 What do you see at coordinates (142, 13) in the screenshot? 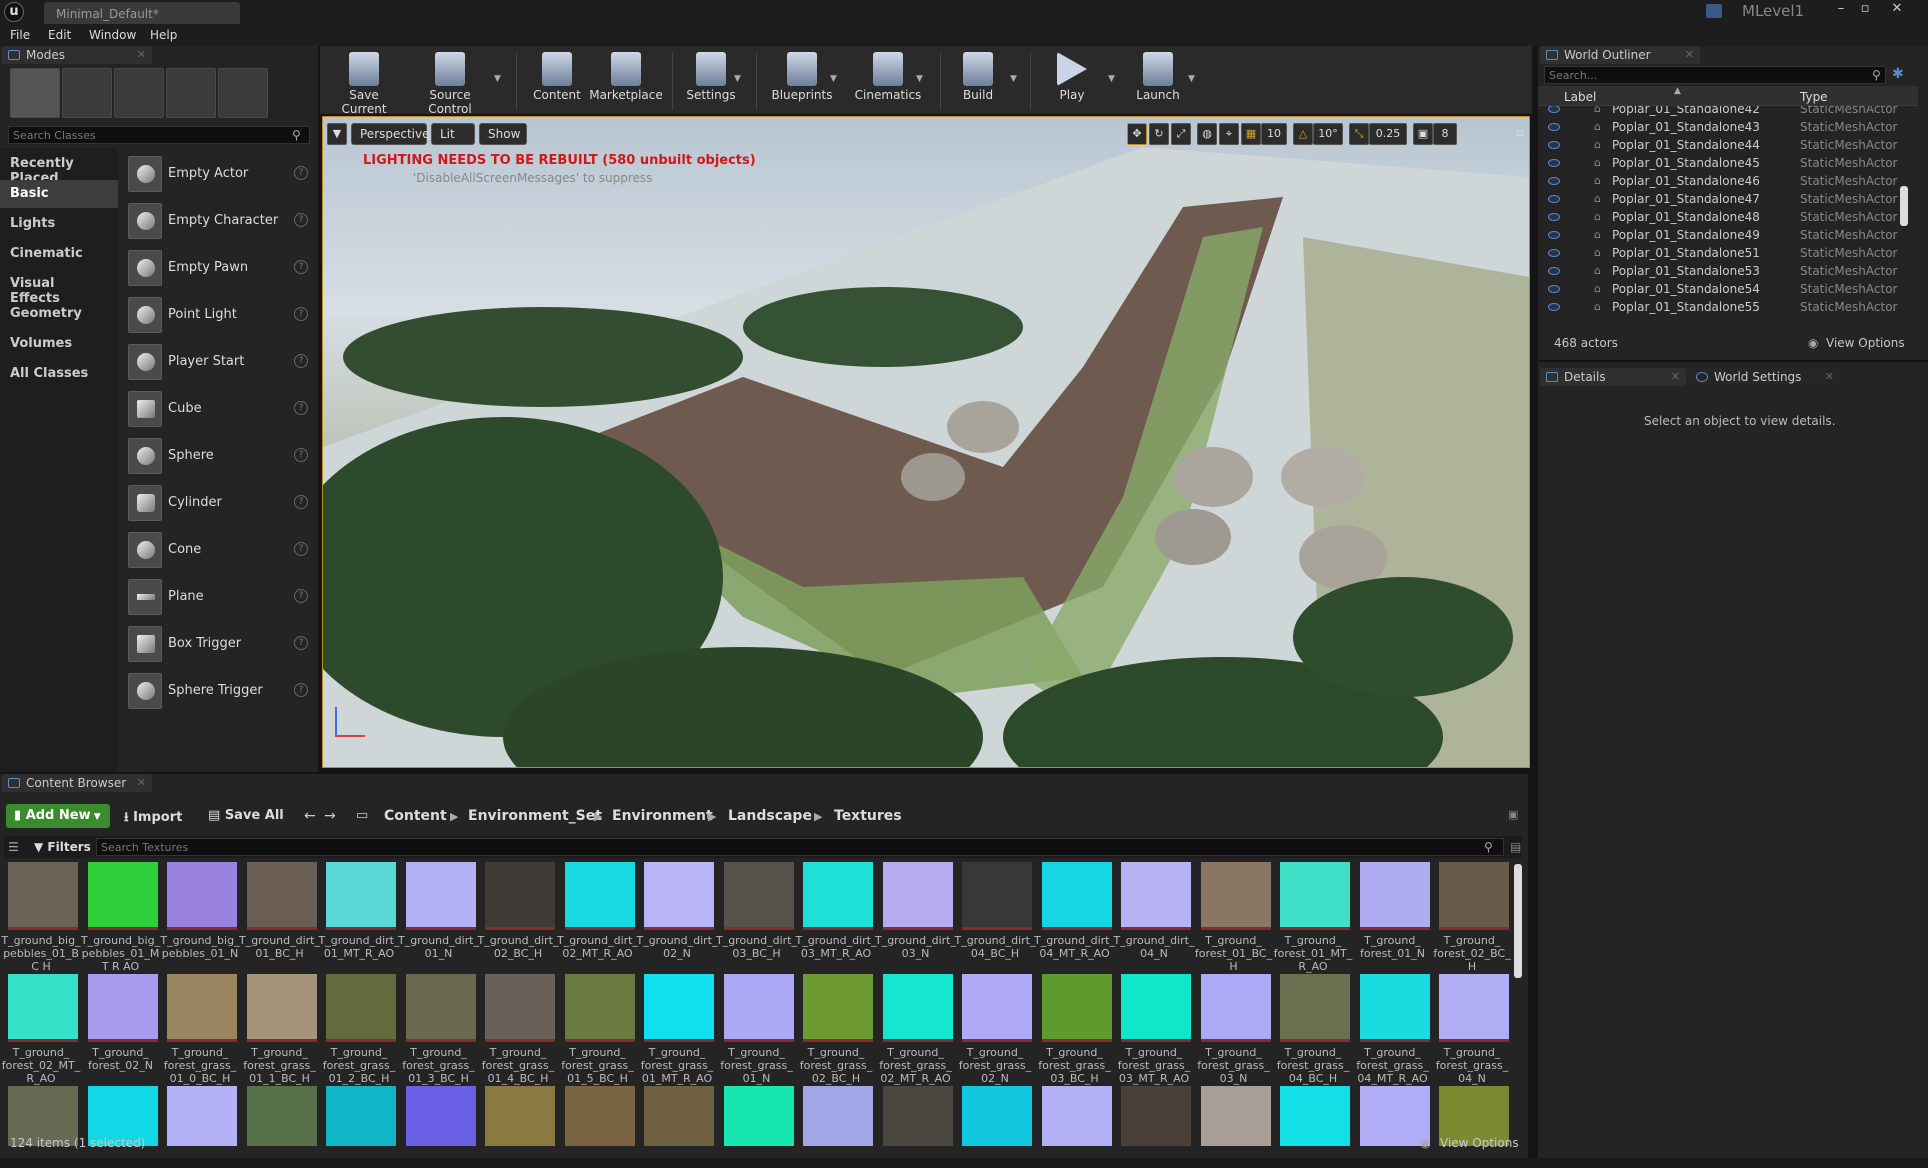
I see `level-tab: Minimal_Default*` at bounding box center [142, 13].